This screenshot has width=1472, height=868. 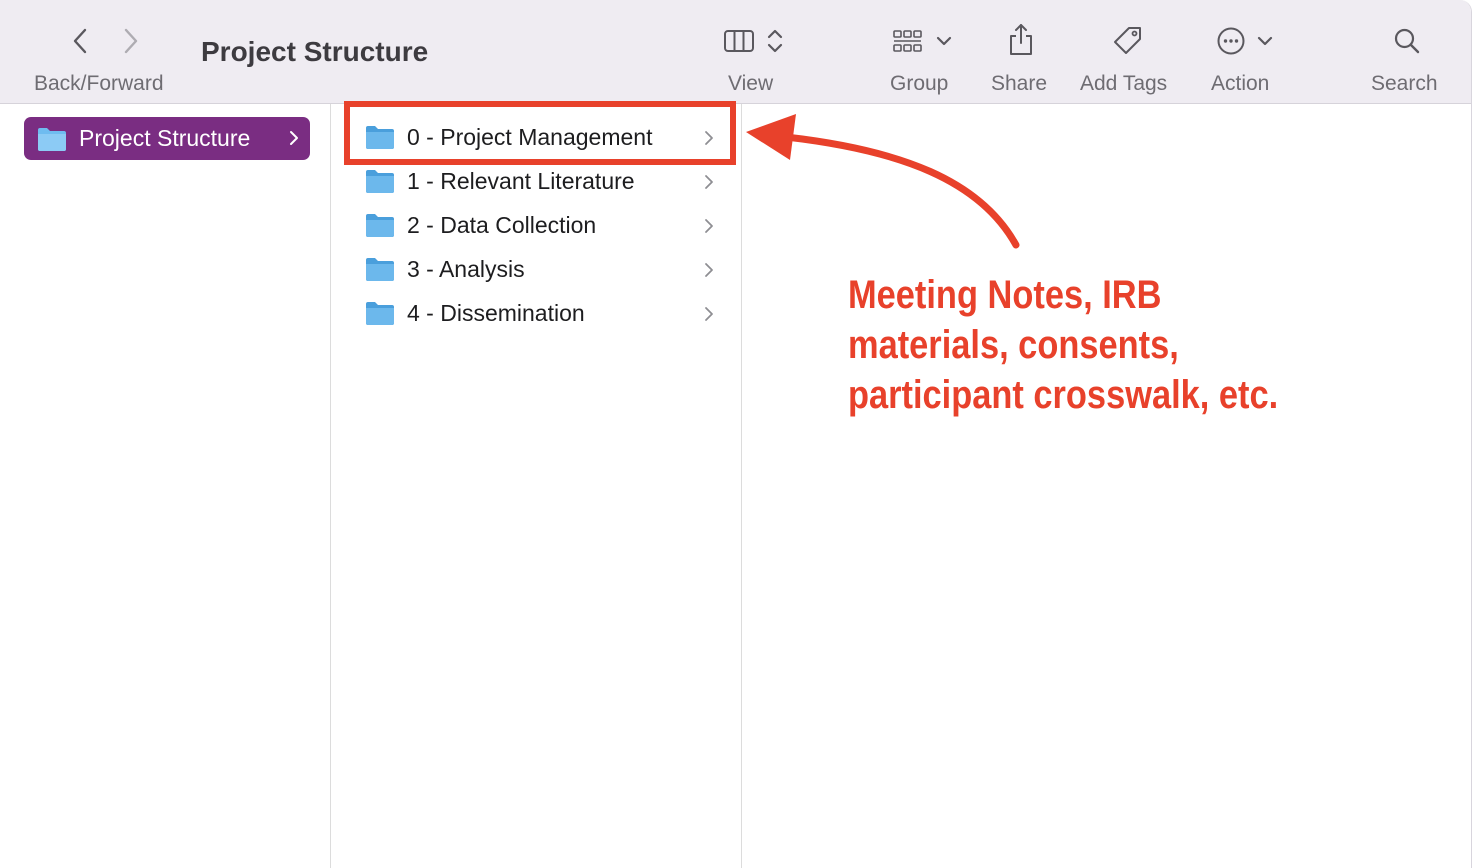 What do you see at coordinates (540, 133) in the screenshot?
I see `highlight-box` at bounding box center [540, 133].